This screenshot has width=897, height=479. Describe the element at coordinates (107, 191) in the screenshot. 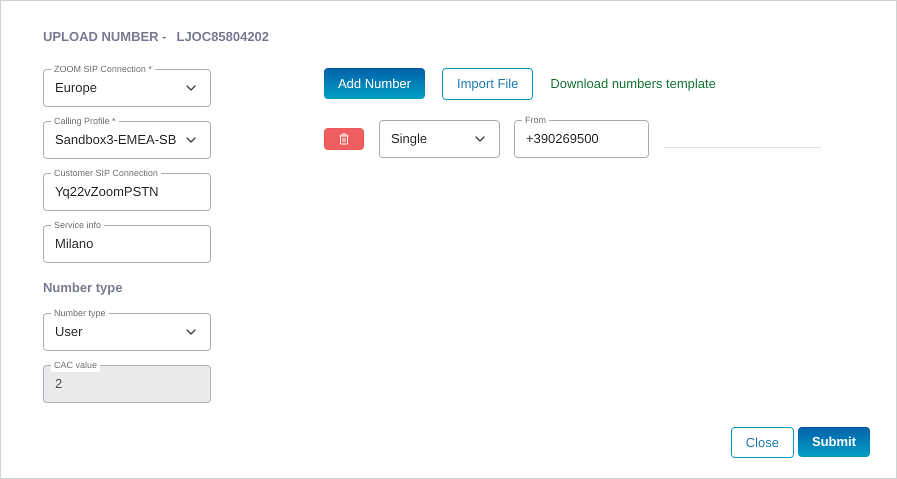

I see `field-value: Yq22vZoomPSTN` at that location.